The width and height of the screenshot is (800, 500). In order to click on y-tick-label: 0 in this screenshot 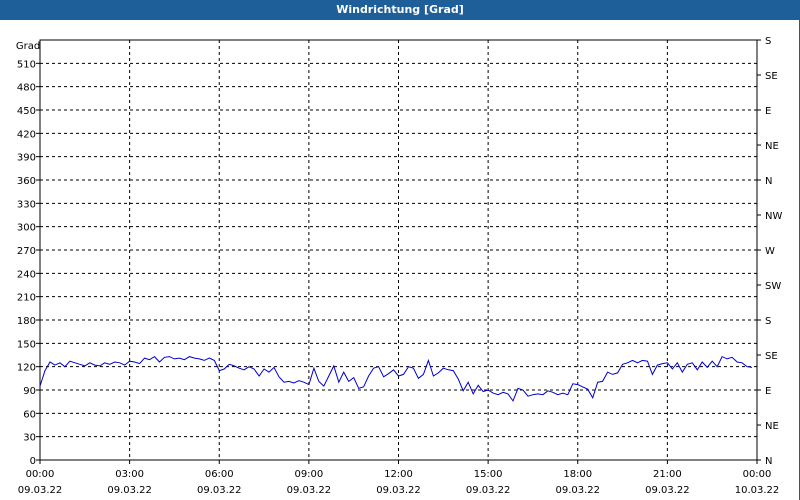, I will do `click(33, 461)`.